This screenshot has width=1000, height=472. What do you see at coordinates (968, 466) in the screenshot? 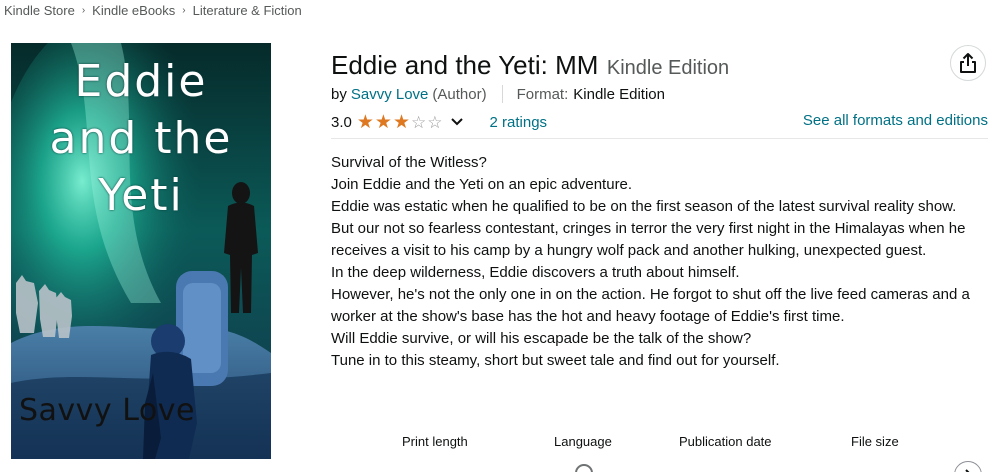
I see `carousel-next-button` at bounding box center [968, 466].